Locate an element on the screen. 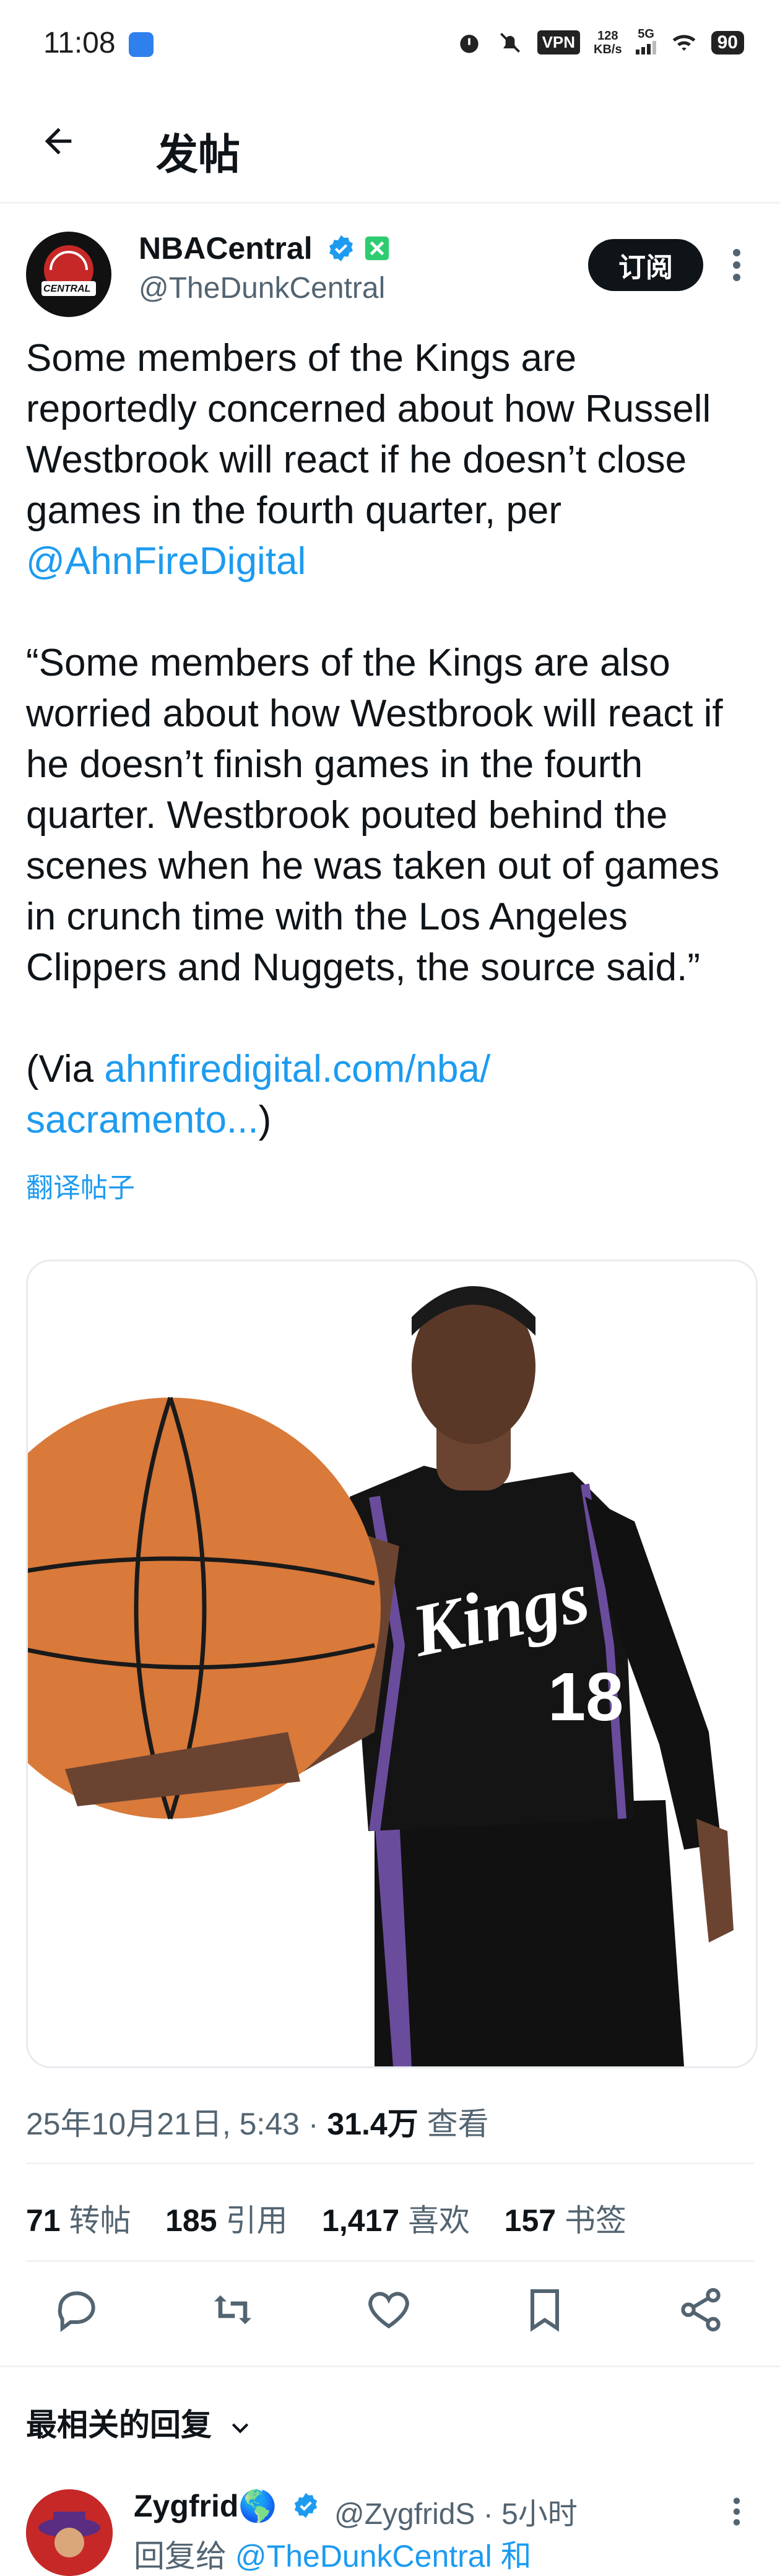 Image resolution: width=780 pixels, height=2576 pixels. reply-more-icon is located at coordinates (737, 2512).